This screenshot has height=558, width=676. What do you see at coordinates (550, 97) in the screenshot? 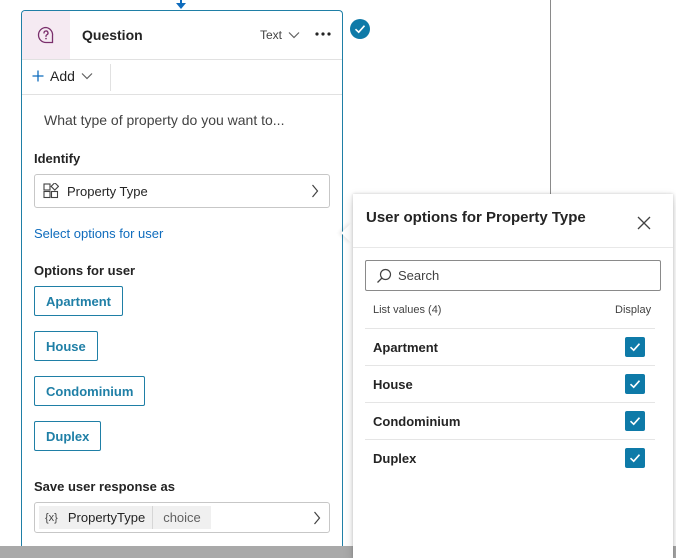
I see `canvas-connector-line` at bounding box center [550, 97].